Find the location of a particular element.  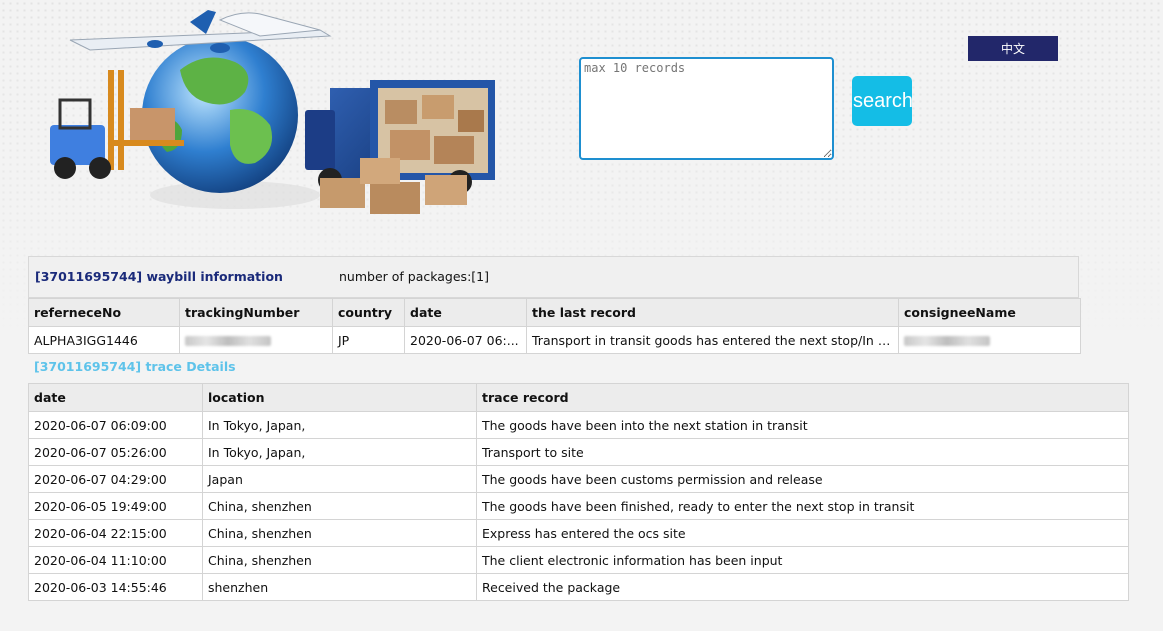

trace-location-cell: Japan is located at coordinates (339, 479).